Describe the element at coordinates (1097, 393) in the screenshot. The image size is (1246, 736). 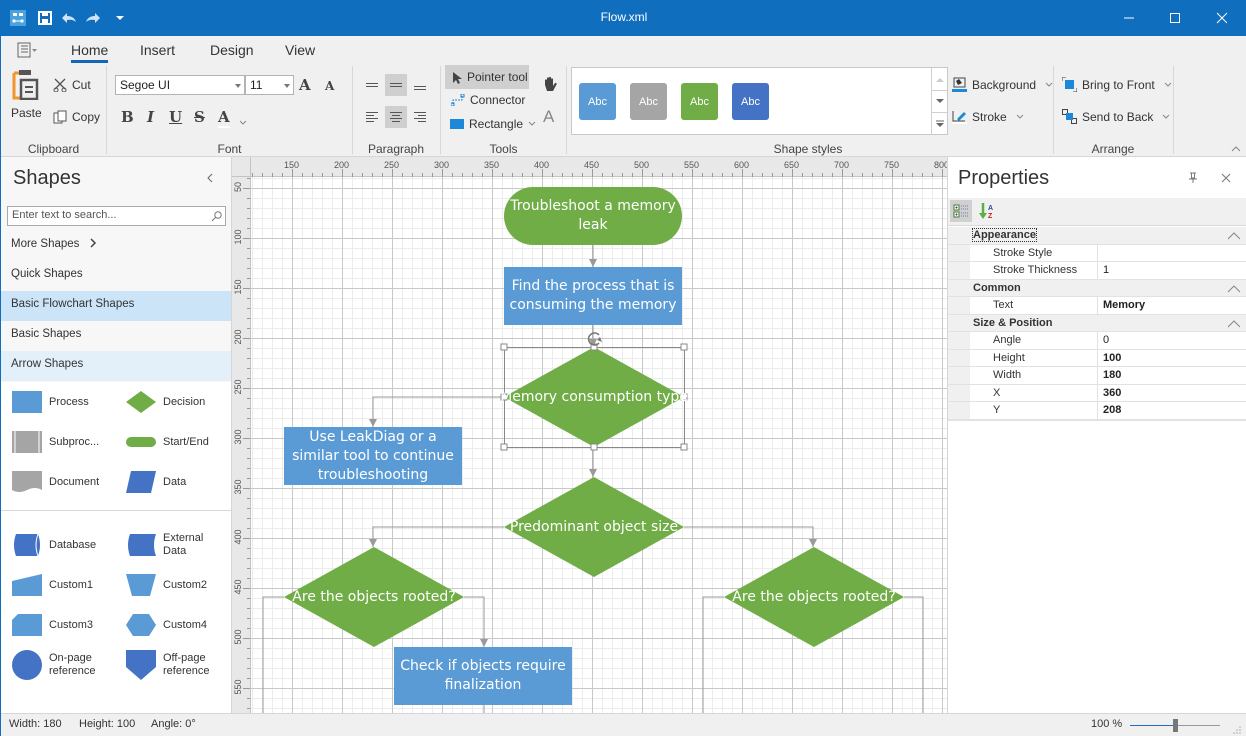
I see `property-row: X 360` at that location.